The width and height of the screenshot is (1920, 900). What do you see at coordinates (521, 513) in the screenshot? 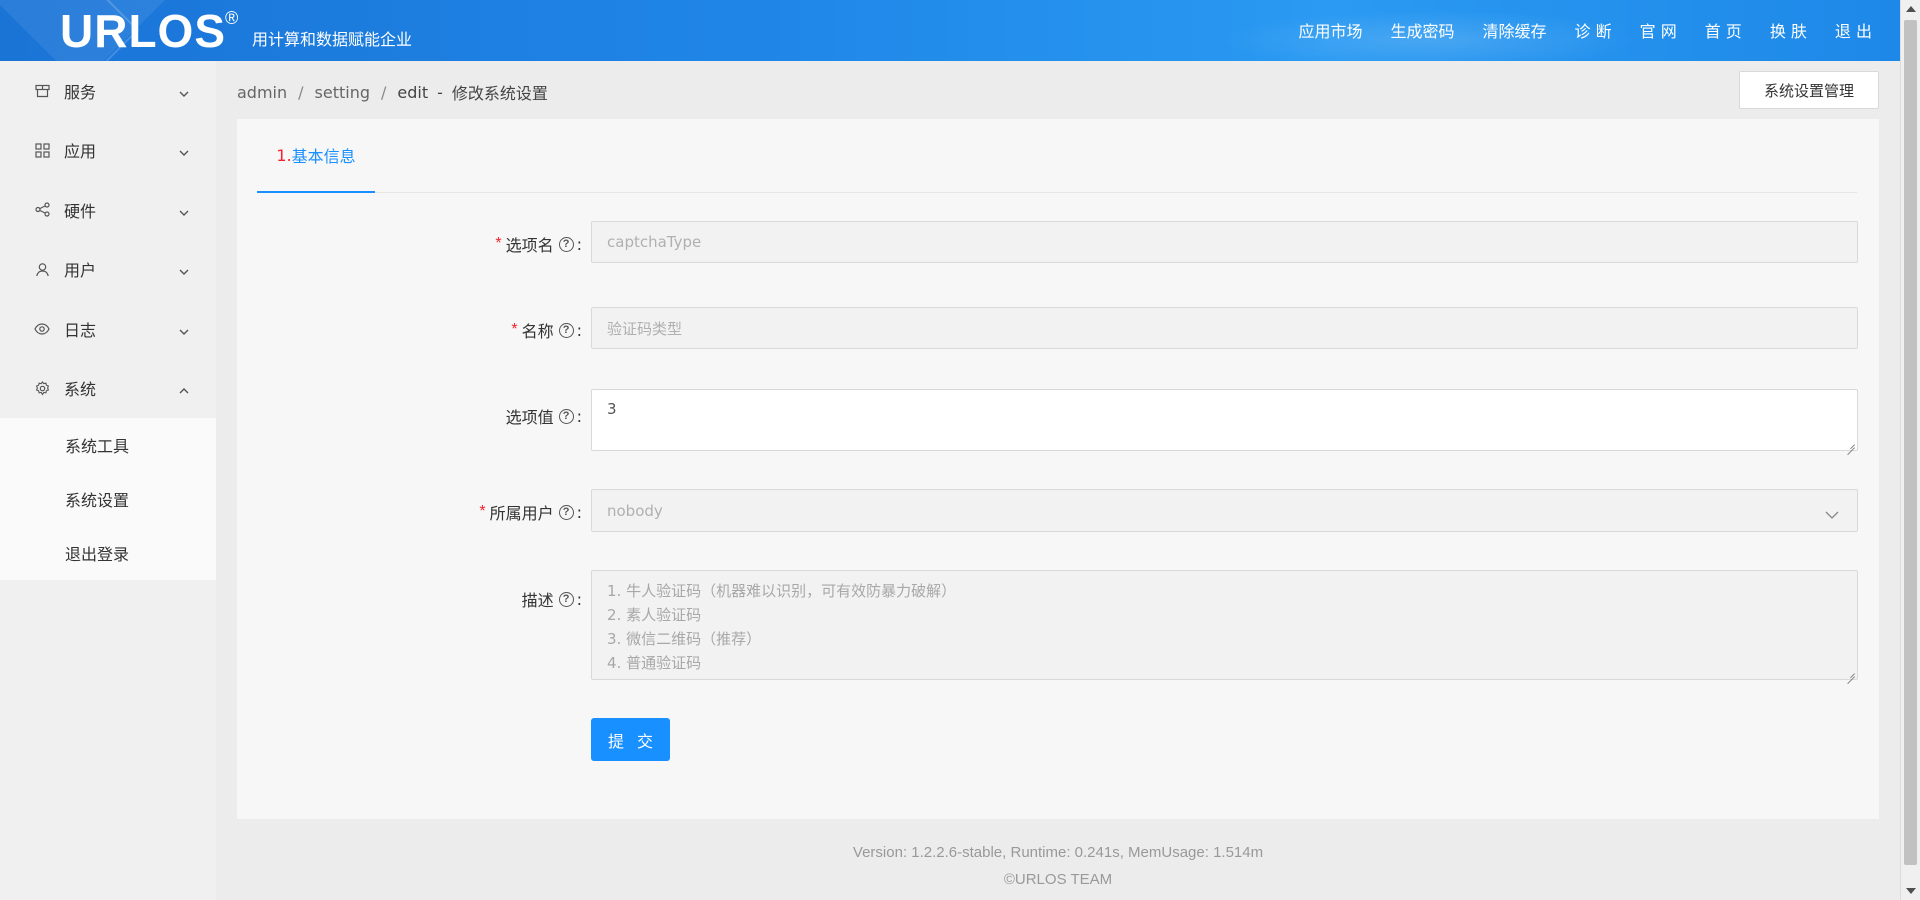
I see `label-text: 所属用户` at bounding box center [521, 513].